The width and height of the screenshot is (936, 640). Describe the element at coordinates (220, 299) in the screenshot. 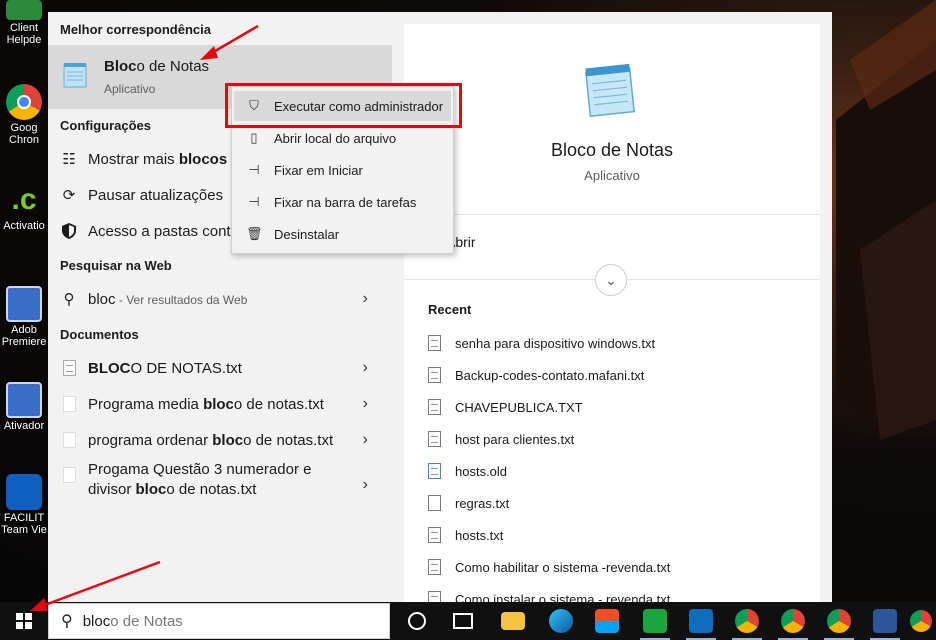

I see `web-search-item: ⚲ bloc - Ver resultados da Web ›` at that location.